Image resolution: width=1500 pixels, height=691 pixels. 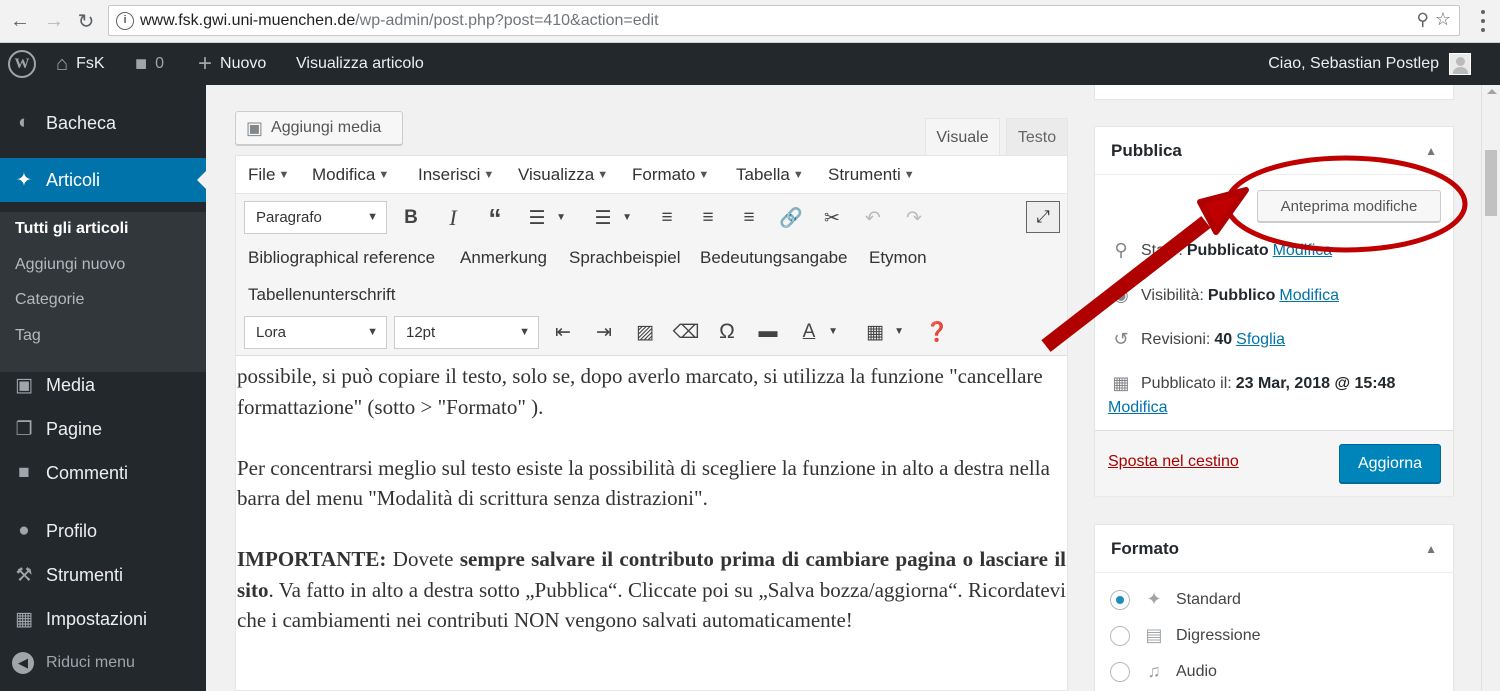 What do you see at coordinates (71, 229) in the screenshot?
I see `submenu-all-posts: Tutti gli articoli` at bounding box center [71, 229].